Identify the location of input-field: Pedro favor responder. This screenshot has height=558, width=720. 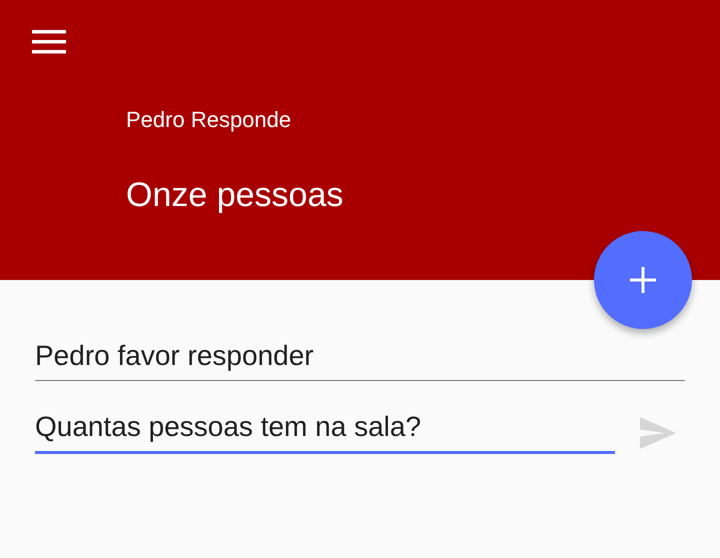
(360, 360).